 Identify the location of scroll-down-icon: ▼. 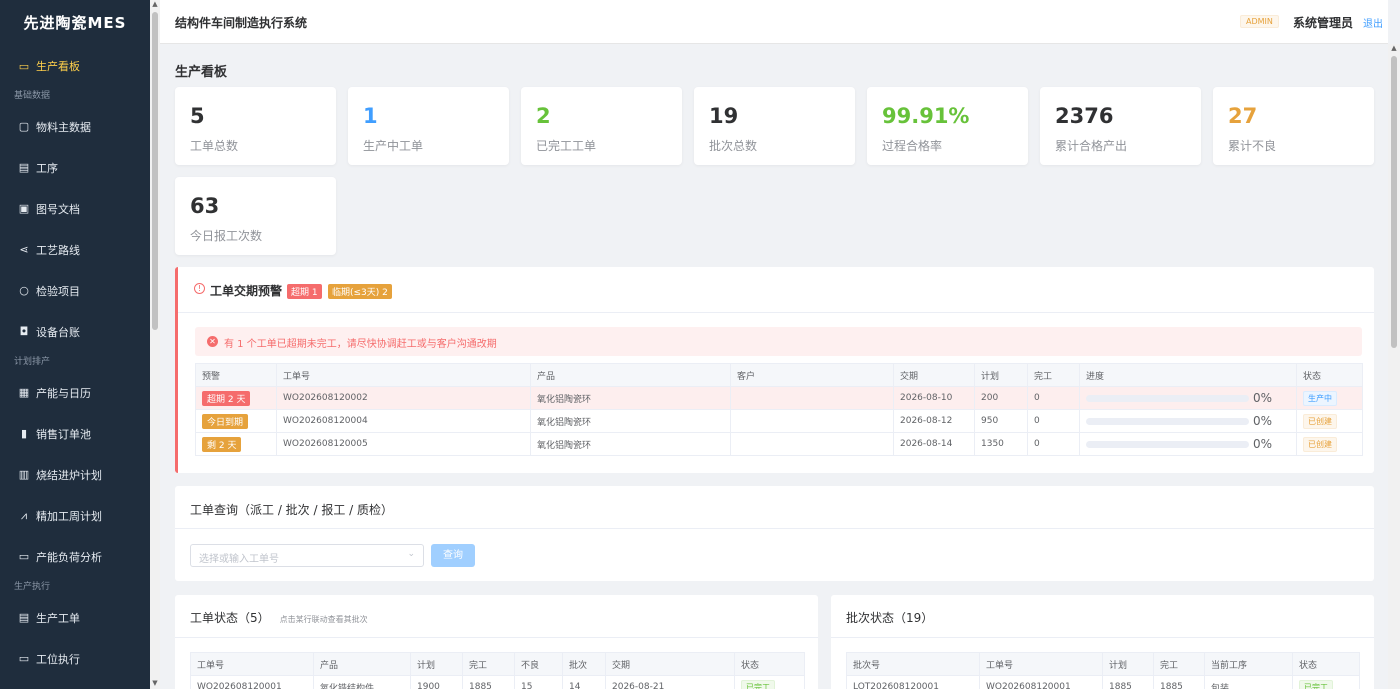
(155, 684).